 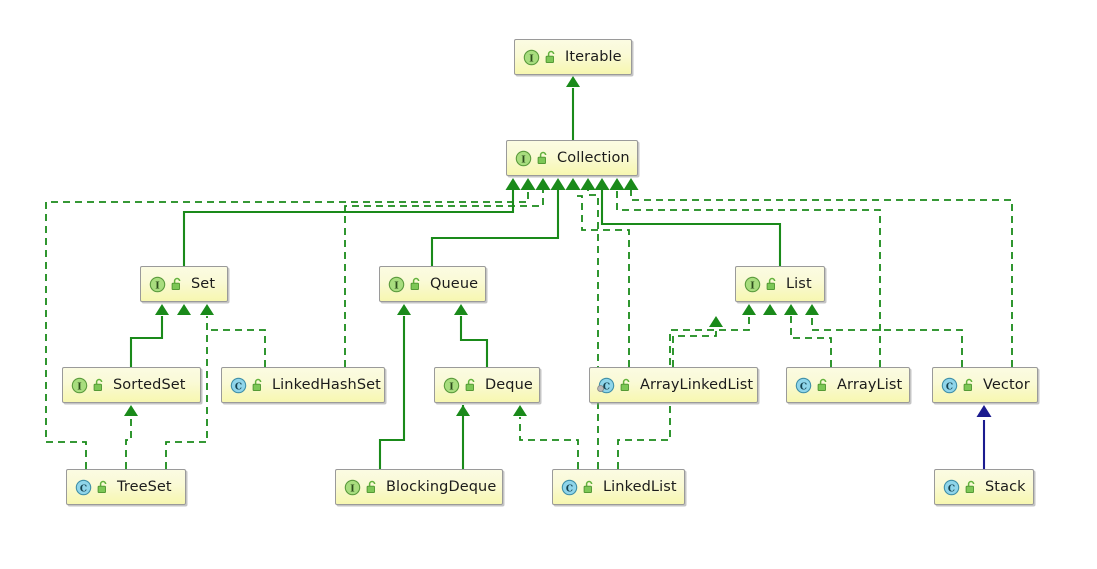 I want to click on node-label: LinkedList, so click(x=640, y=487).